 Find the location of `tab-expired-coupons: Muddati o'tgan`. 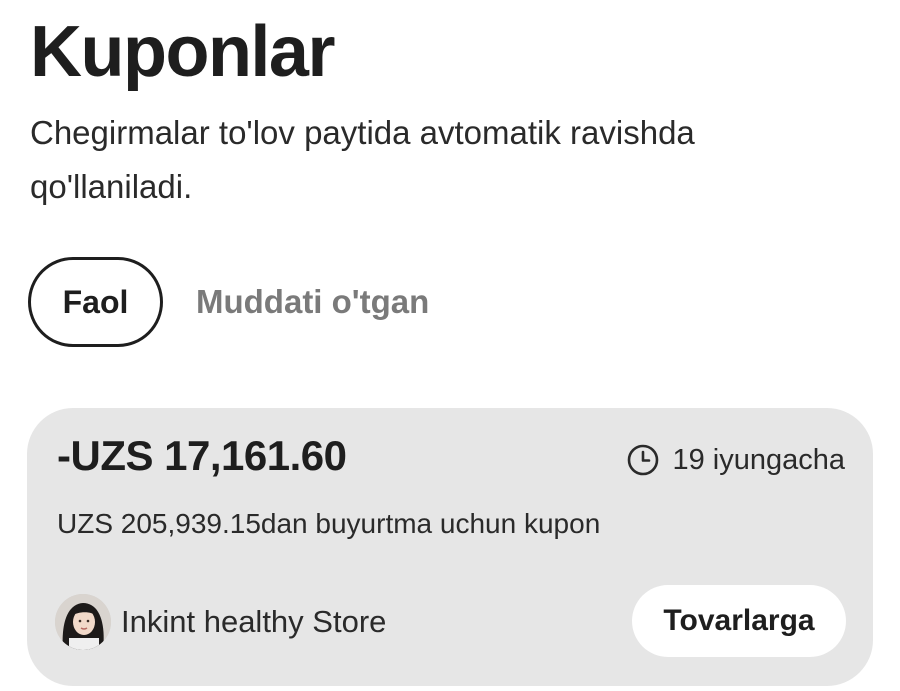

tab-expired-coupons: Muddati o'tgan is located at coordinates (312, 302).